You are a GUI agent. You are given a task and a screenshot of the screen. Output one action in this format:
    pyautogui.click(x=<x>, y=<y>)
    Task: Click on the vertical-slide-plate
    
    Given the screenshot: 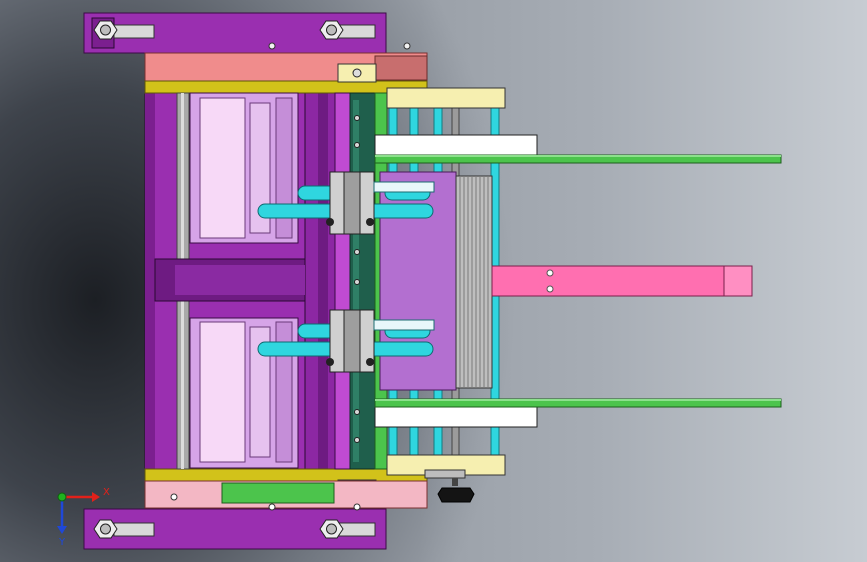 What is the action you would take?
    pyautogui.click(x=355, y=281)
    